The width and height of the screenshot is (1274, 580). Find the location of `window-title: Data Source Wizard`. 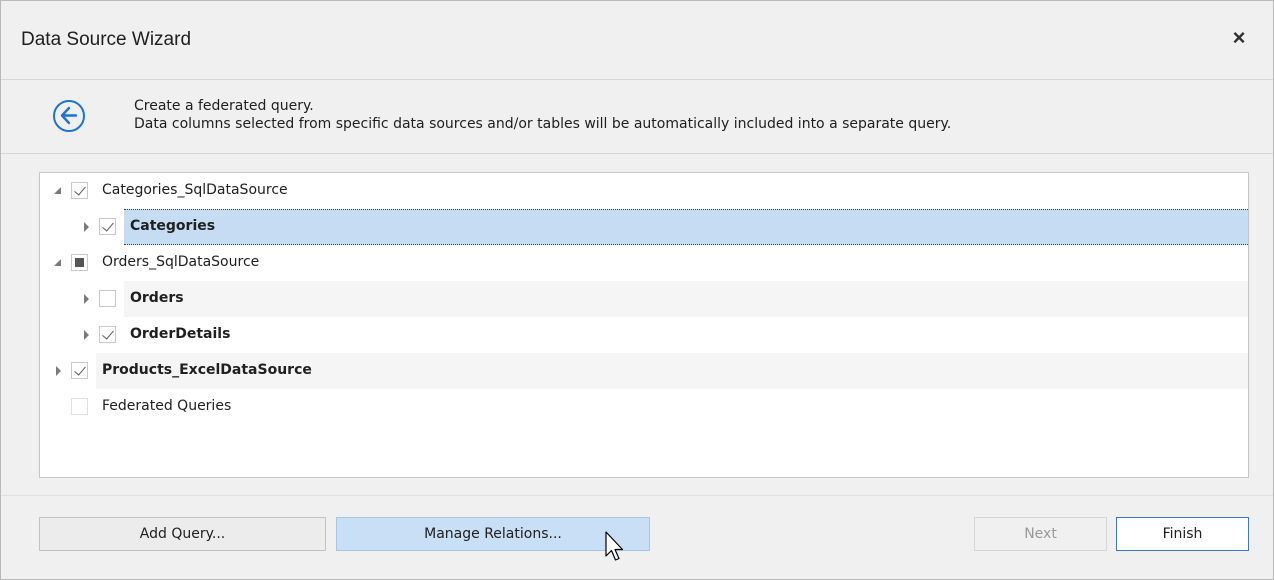

window-title: Data Source Wizard is located at coordinates (106, 39).